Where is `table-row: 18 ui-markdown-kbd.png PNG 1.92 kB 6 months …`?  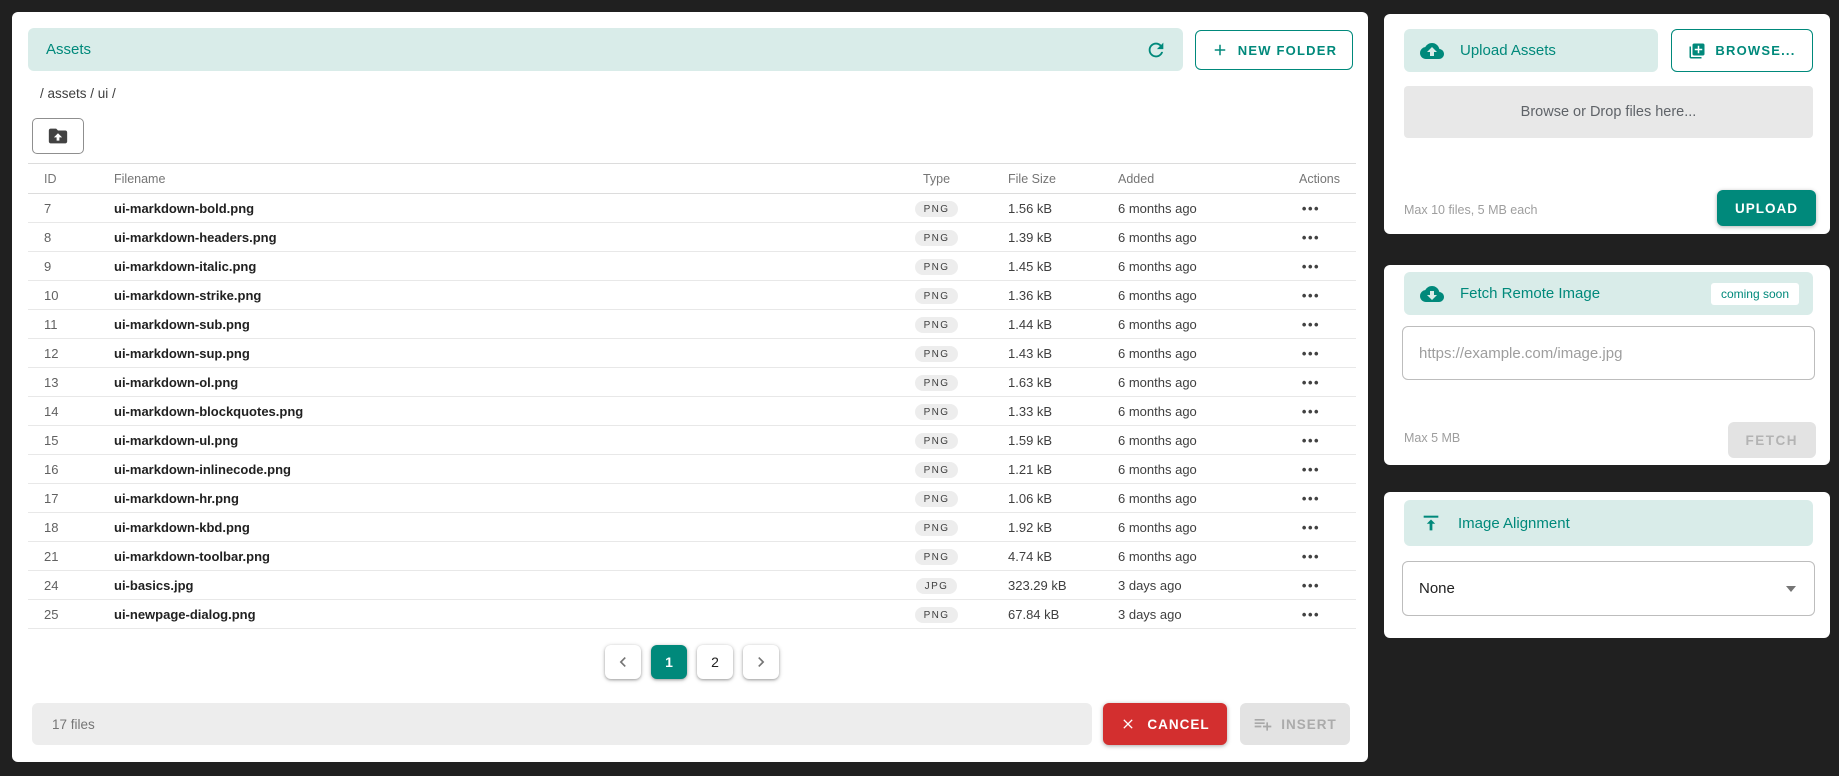 table-row: 18 ui-markdown-kbd.png PNG 1.92 kB 6 months … is located at coordinates (692, 527).